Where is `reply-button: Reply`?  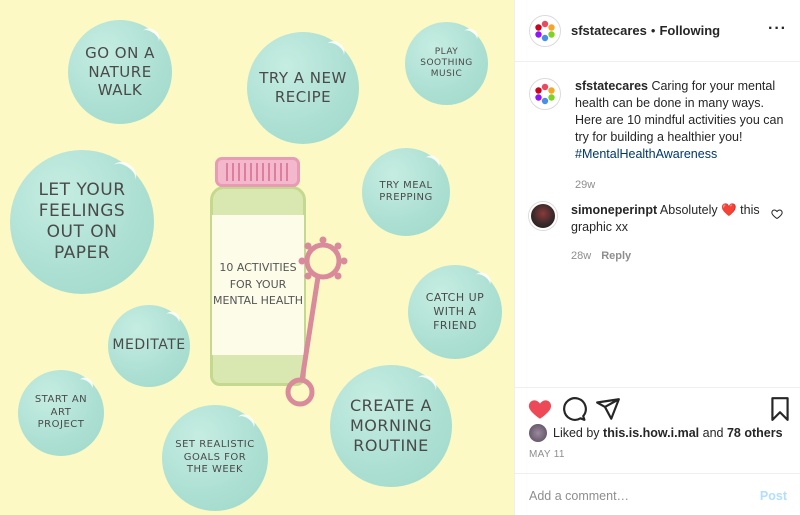
reply-button: Reply is located at coordinates (616, 256).